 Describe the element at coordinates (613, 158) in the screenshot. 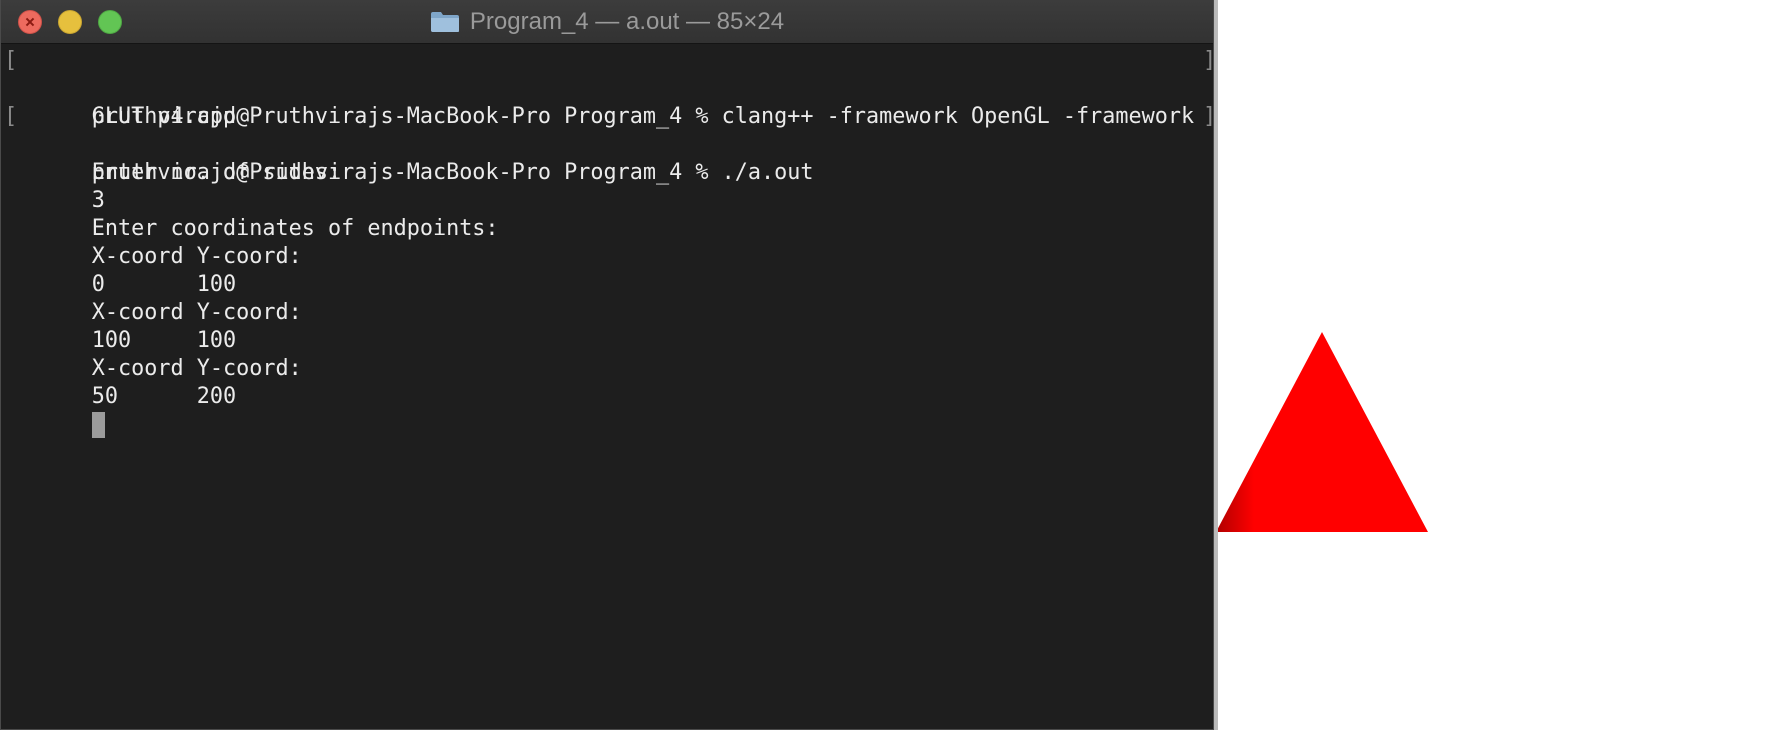

I see `terminal-line: Enter no. of sides:` at that location.